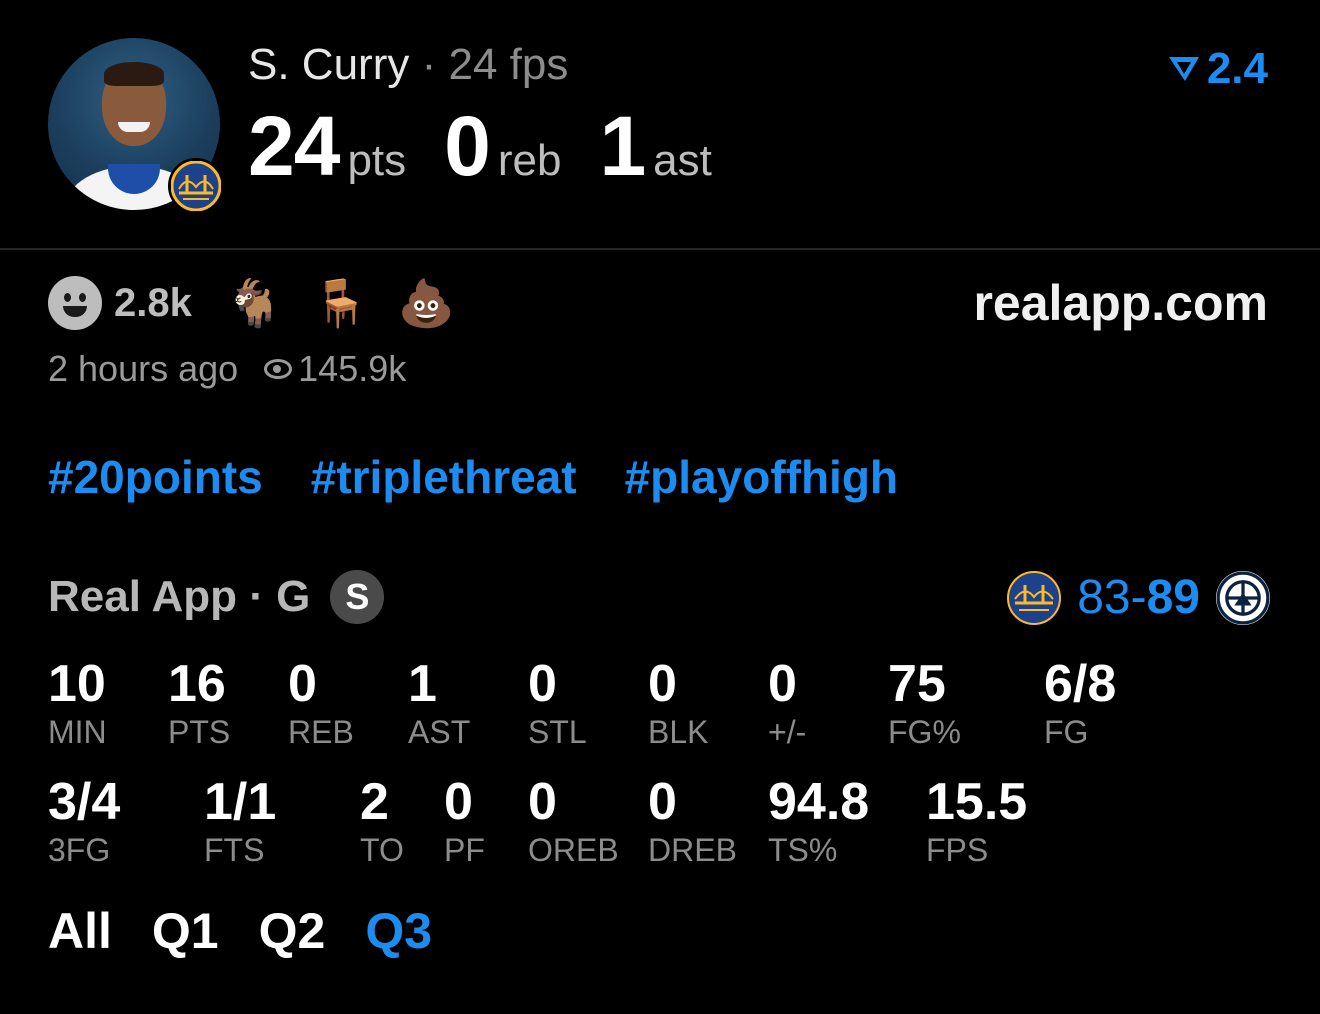 This screenshot has height=1014, width=1320. I want to click on stat-pts: 16 PTS, so click(199, 704).